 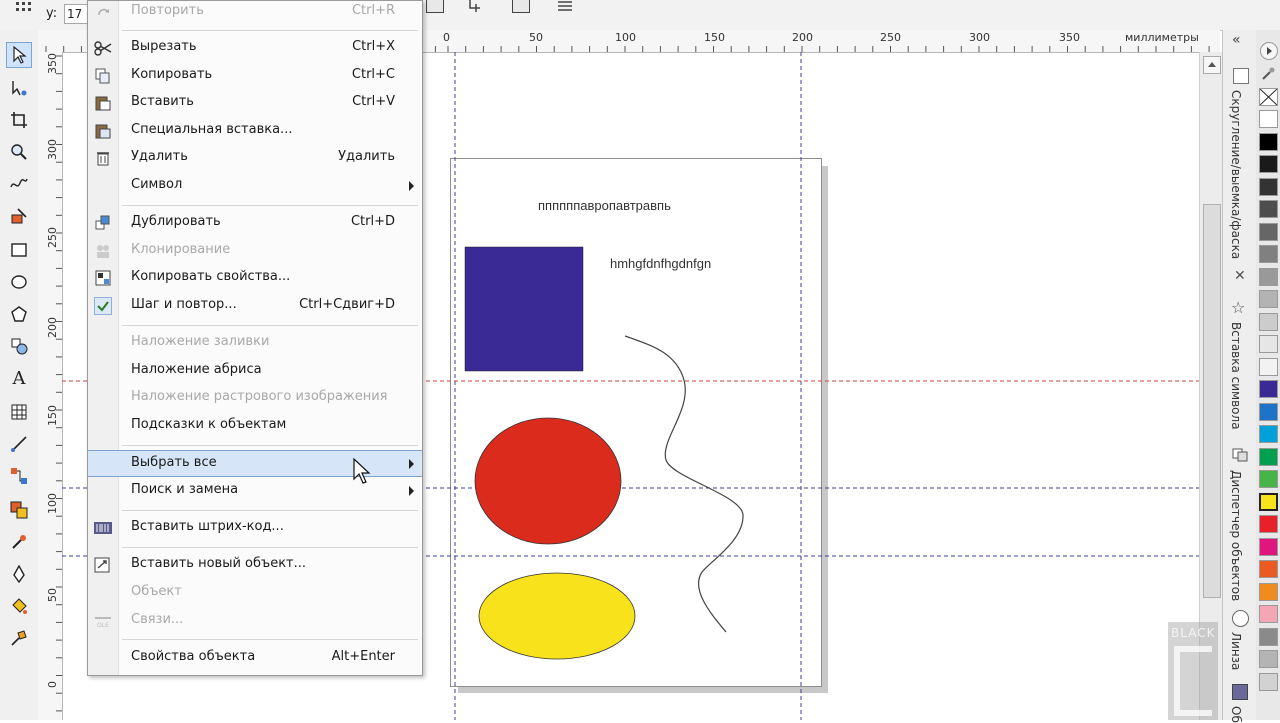 I want to click on color-palette, so click(x=1268, y=375).